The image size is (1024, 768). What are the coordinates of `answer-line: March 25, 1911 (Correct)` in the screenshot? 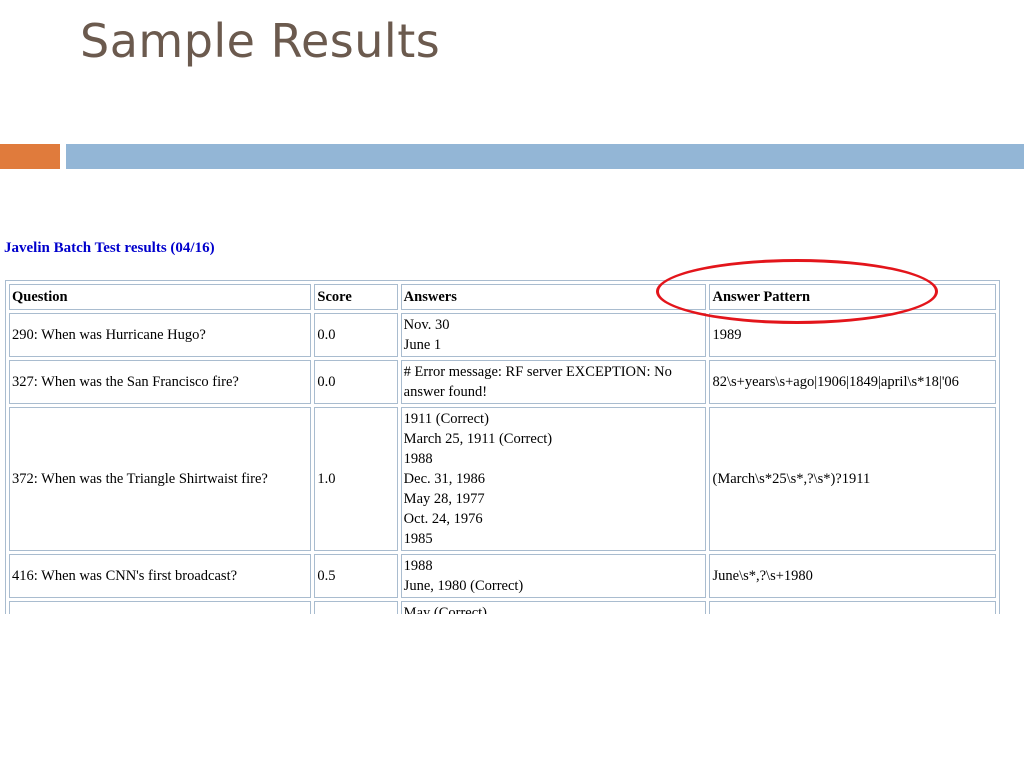 It's located at (478, 439).